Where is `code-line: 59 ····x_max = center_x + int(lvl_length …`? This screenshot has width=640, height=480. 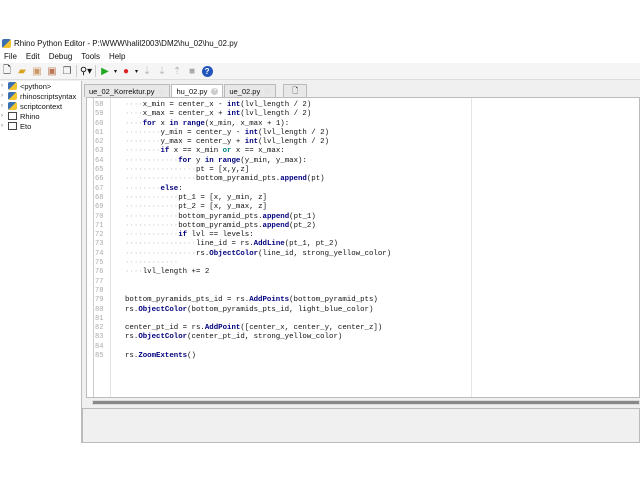 code-line: 59 ····x_max = center_x + int(lvl_length … is located at coordinates (243, 114).